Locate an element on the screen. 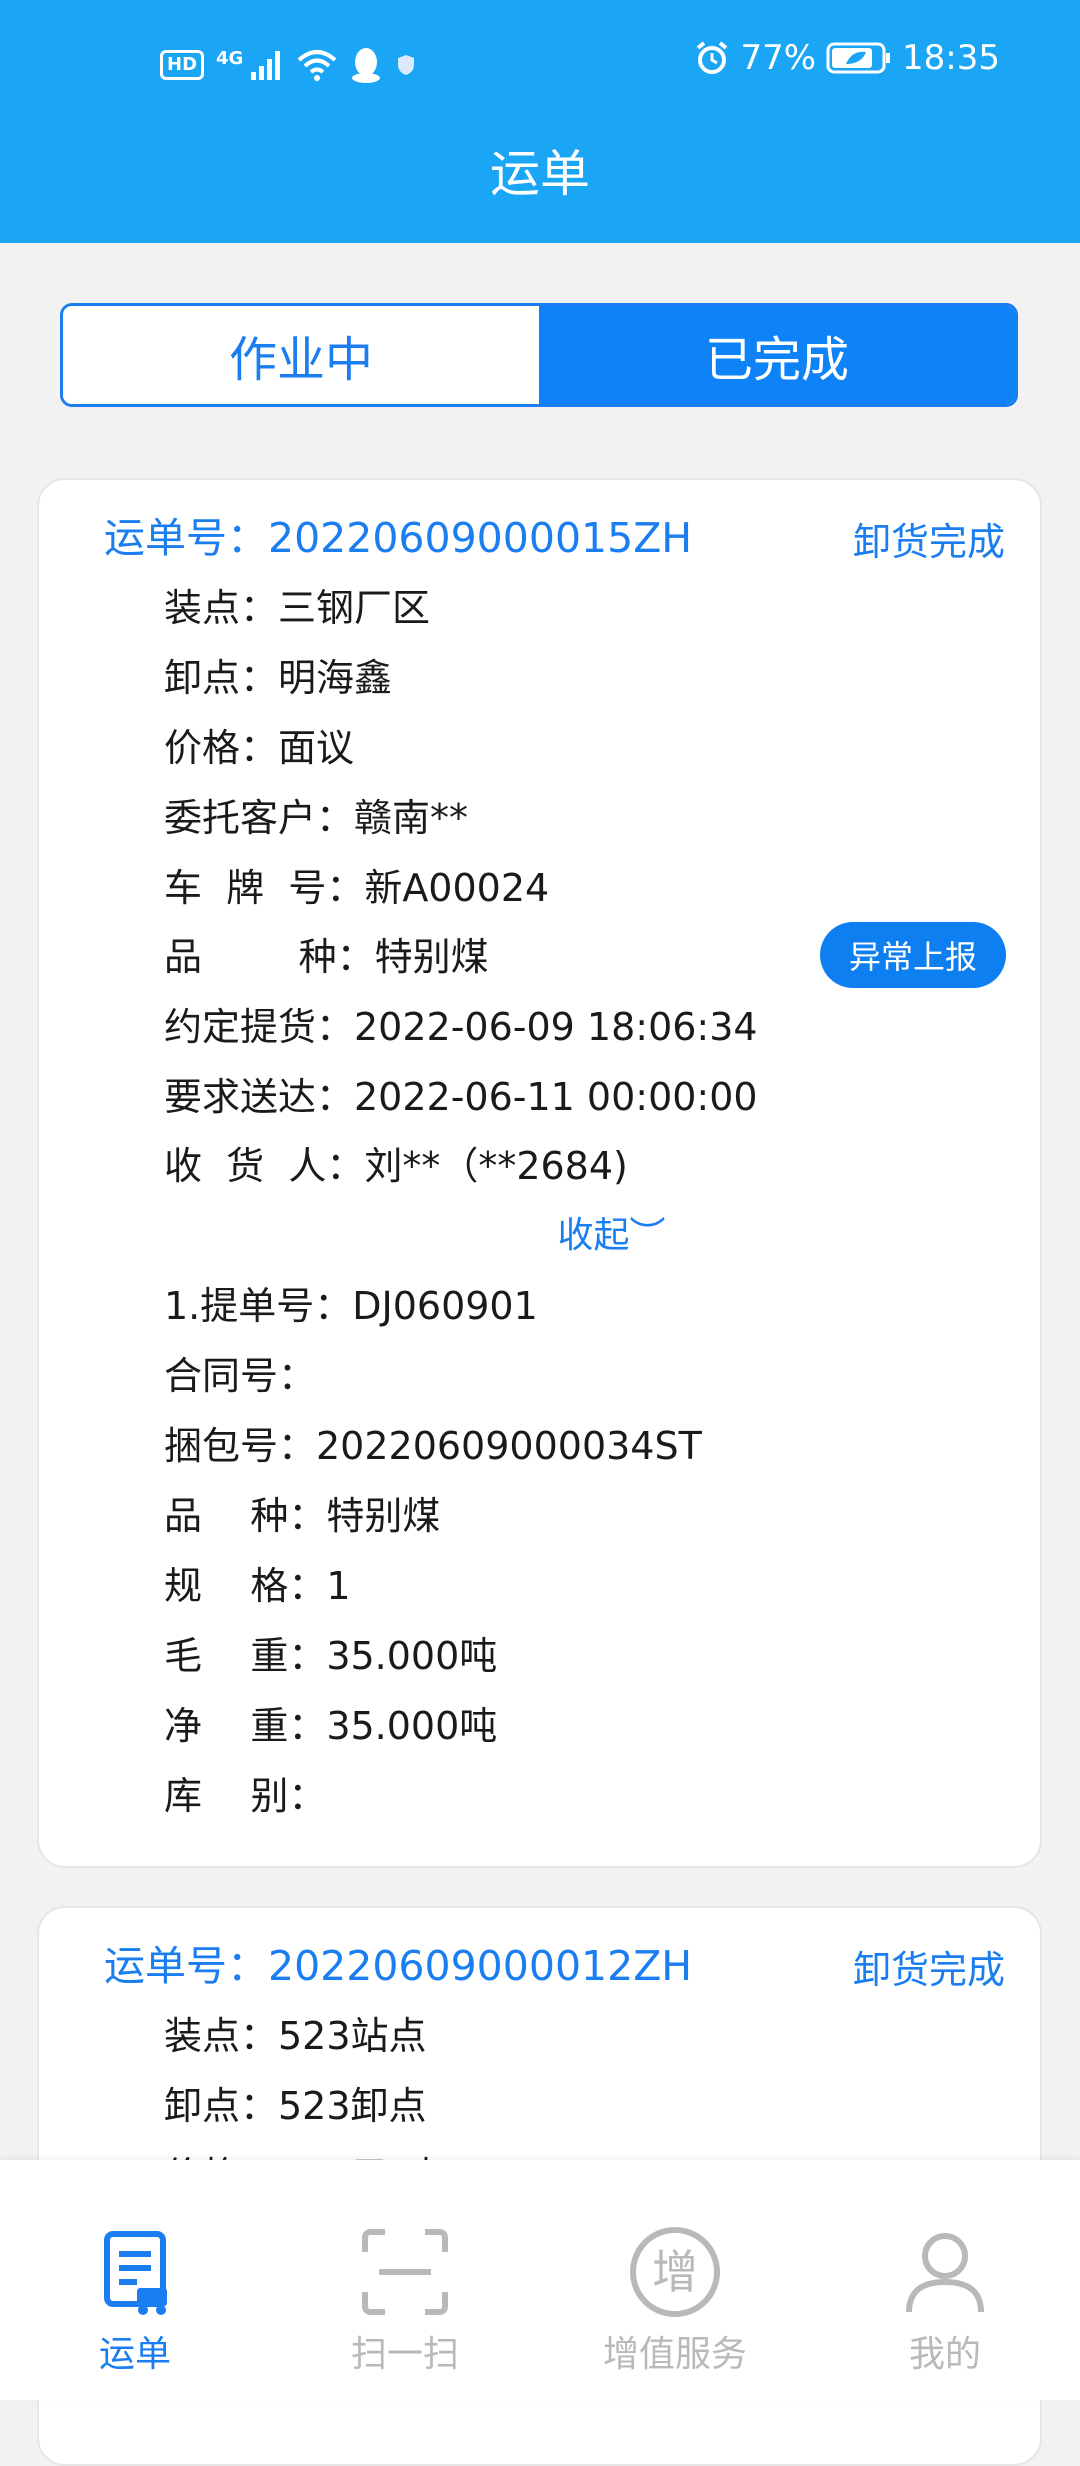 This screenshot has height=2466, width=1080. unload-point: 卸点：明海鑫 is located at coordinates (278, 678).